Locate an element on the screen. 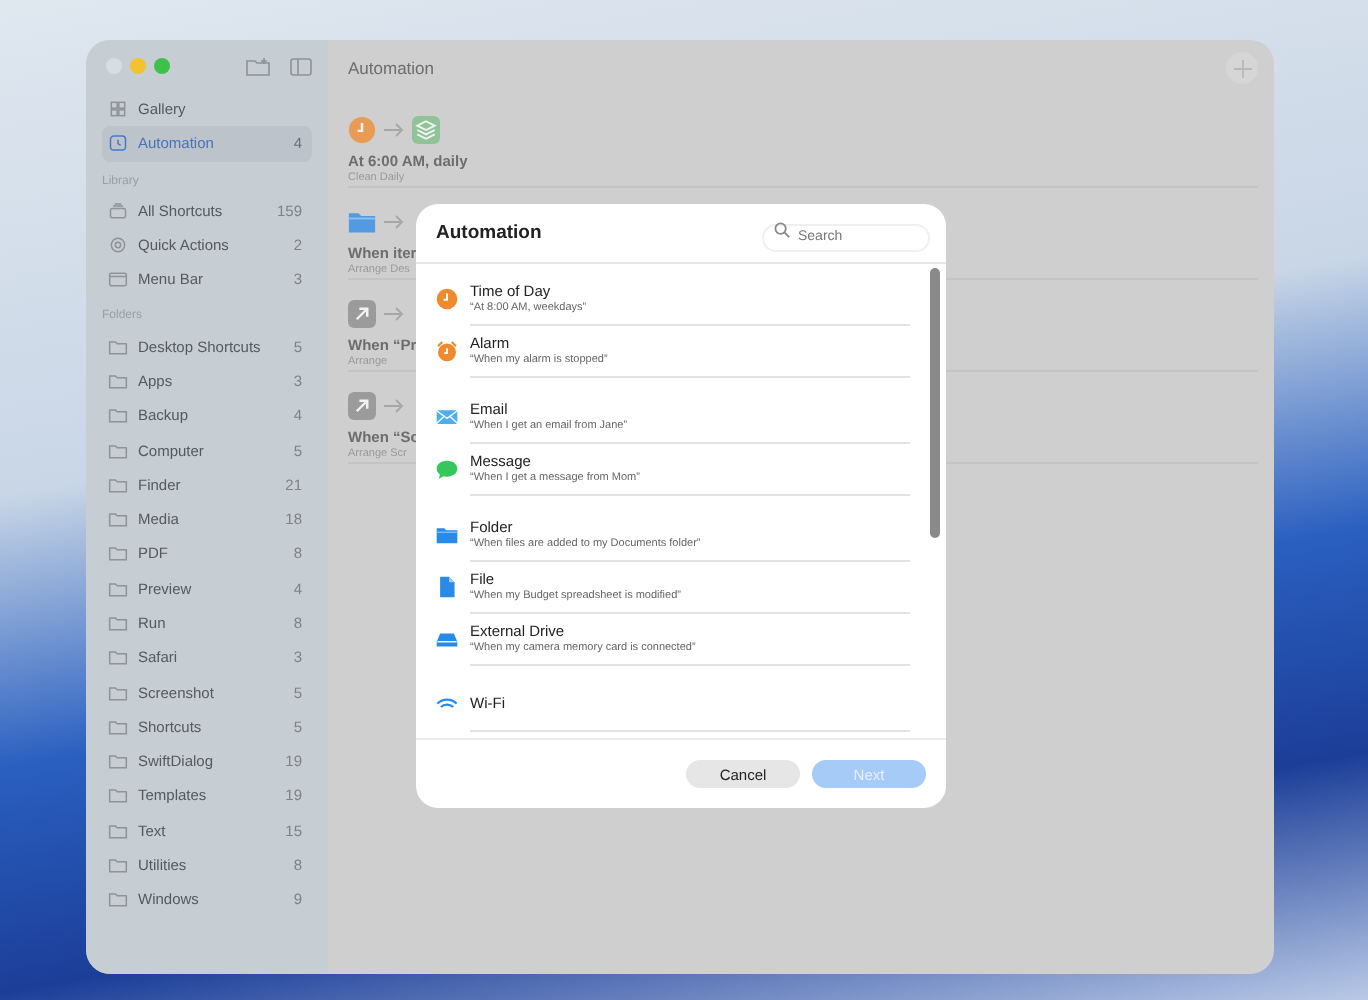 The image size is (1368, 1000). gear-icon is located at coordinates (118, 245).